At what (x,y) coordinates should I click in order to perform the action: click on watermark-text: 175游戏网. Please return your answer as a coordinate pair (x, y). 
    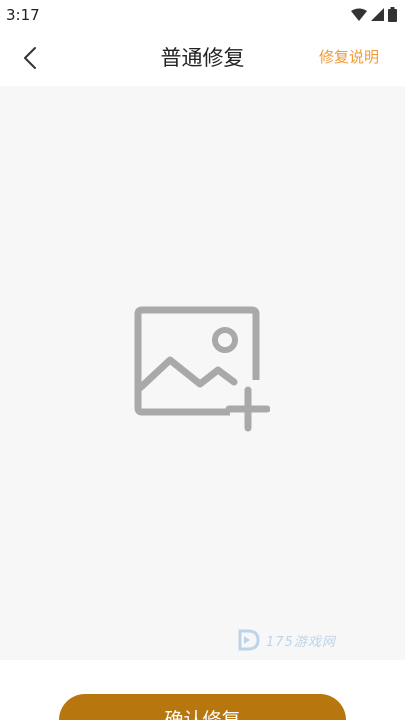
    Looking at the image, I should click on (301, 642).